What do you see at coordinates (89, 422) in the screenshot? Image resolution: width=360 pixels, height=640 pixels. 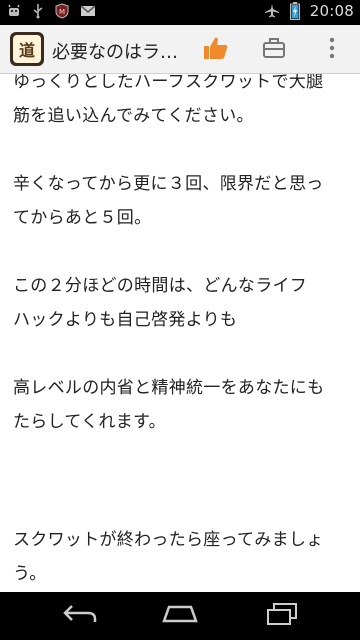 I see `paragraph-4-line-2: たらしてくれます。` at bounding box center [89, 422].